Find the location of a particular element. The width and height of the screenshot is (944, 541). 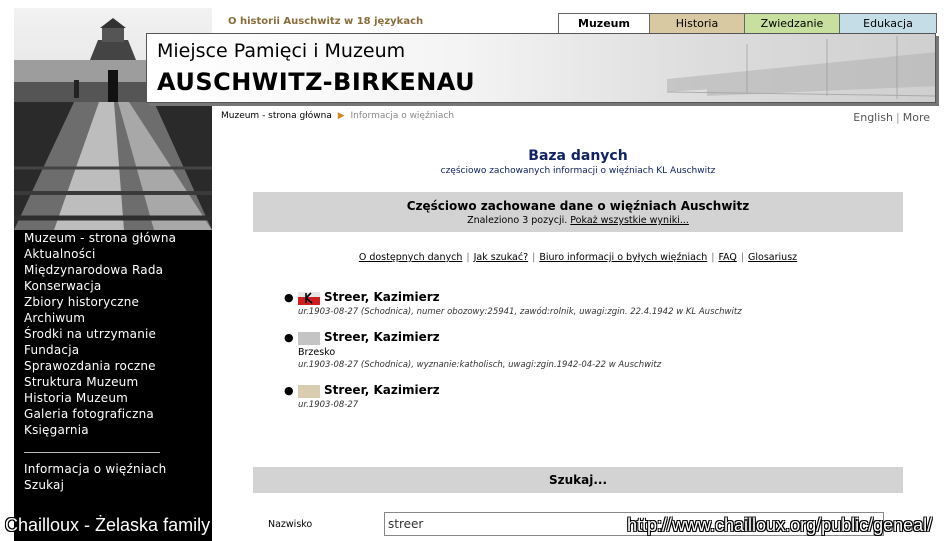

tab-history: Historia is located at coordinates (697, 23).